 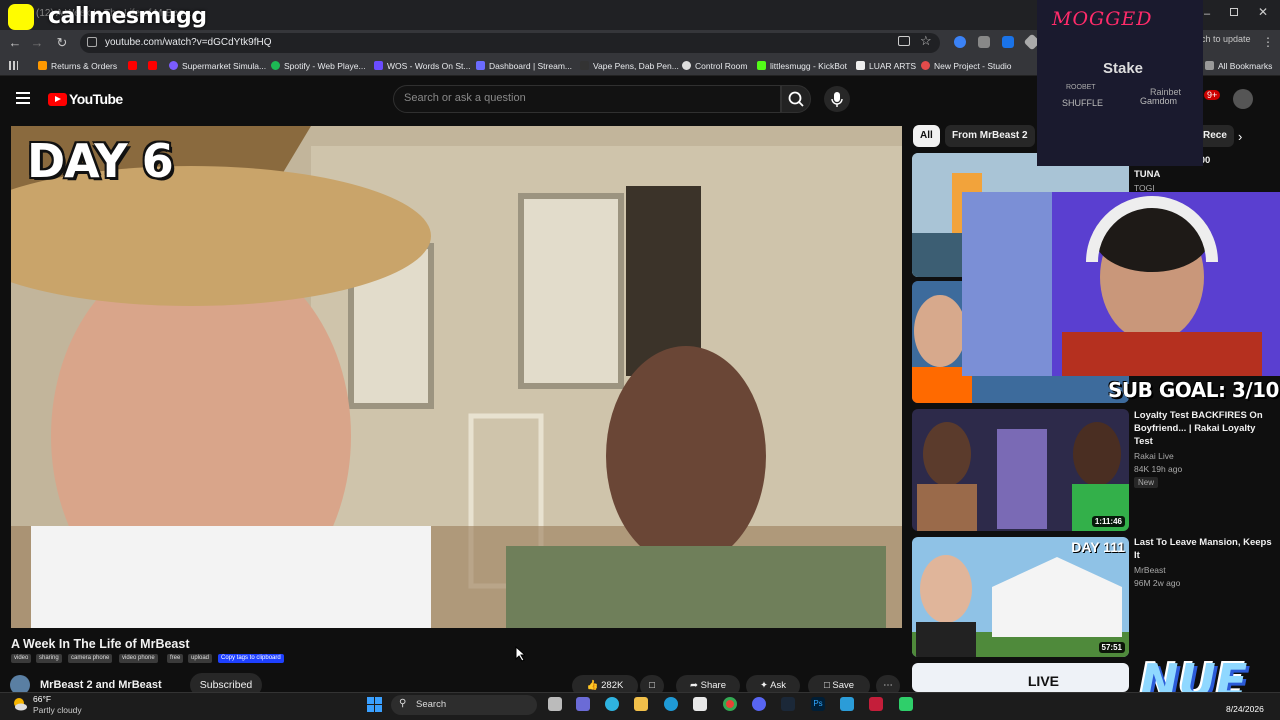 I want to click on video-tag: free, so click(x=175, y=658).